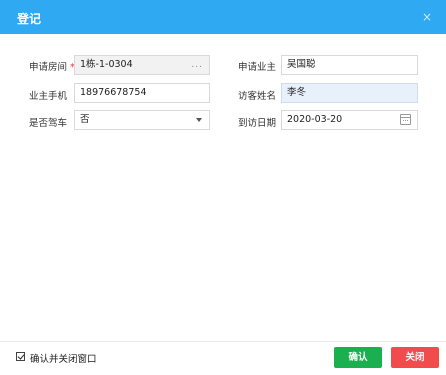 The image size is (446, 375). Describe the element at coordinates (52, 67) in the screenshot. I see `room-label: 申请房间 *` at that location.